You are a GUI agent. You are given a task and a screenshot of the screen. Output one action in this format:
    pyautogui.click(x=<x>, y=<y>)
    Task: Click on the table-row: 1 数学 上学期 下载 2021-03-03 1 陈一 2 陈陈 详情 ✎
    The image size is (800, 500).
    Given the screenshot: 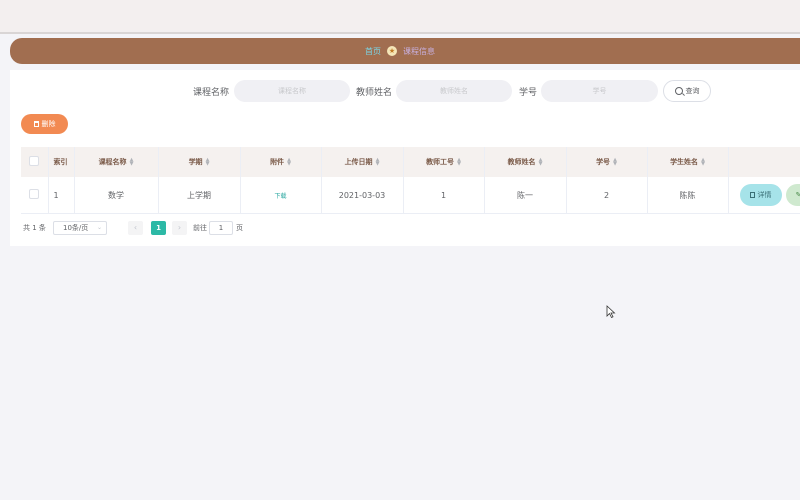 What is the action you would take?
    pyautogui.click(x=410, y=195)
    